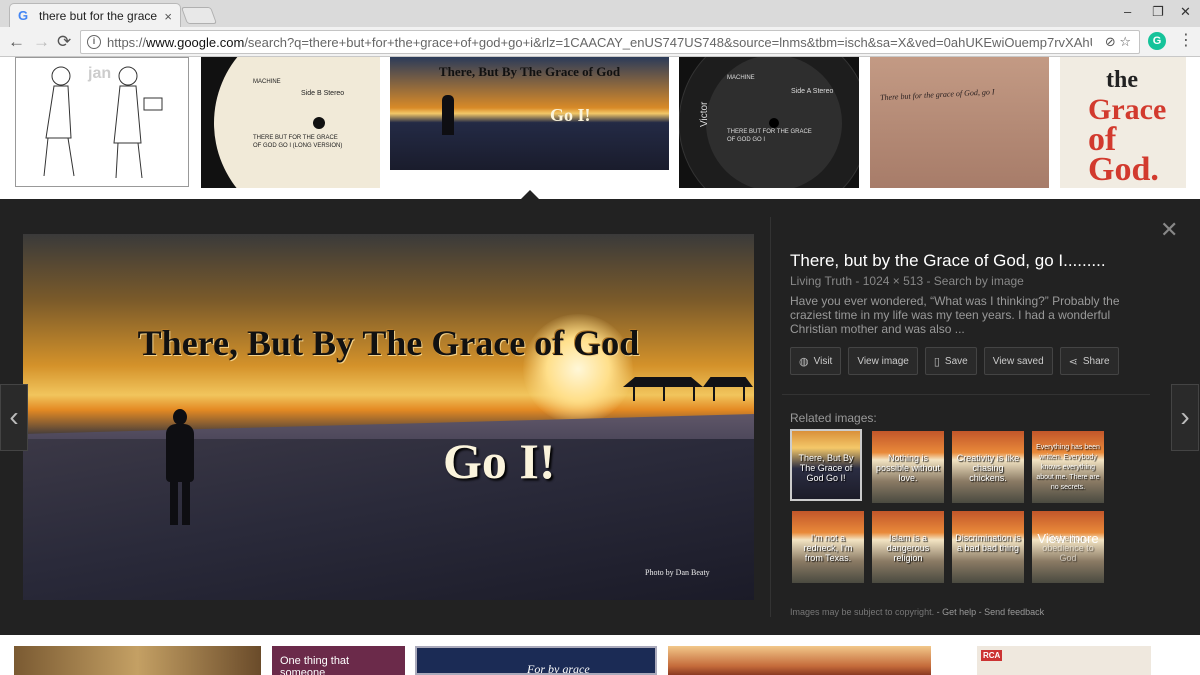 The image size is (1200, 675). What do you see at coordinates (678, 389) in the screenshot?
I see `pavilion-silhouette` at bounding box center [678, 389].